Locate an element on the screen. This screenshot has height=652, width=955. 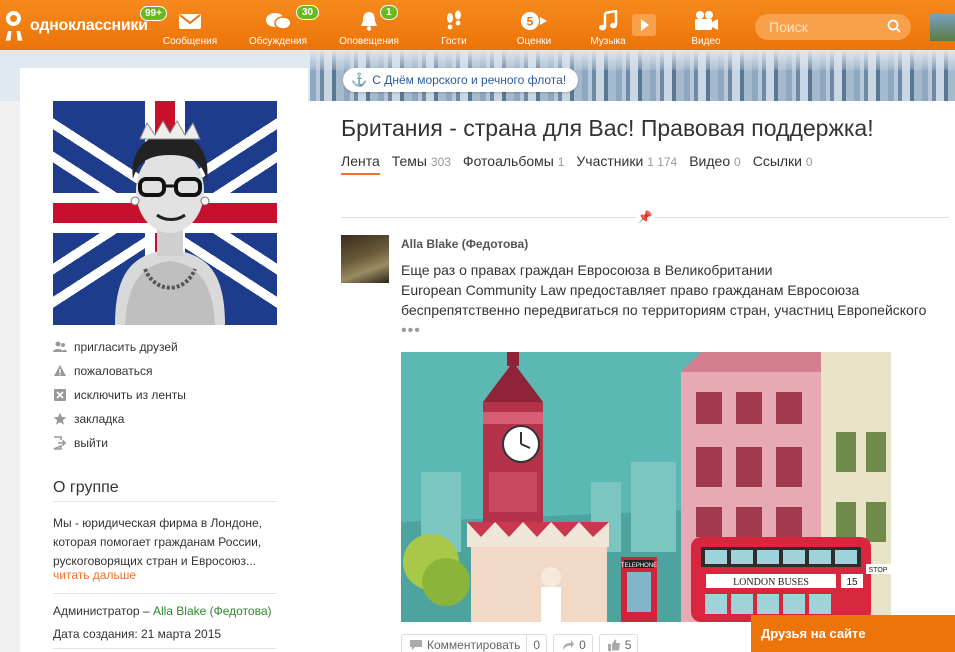
menu-label: выйти is located at coordinates (91, 443).